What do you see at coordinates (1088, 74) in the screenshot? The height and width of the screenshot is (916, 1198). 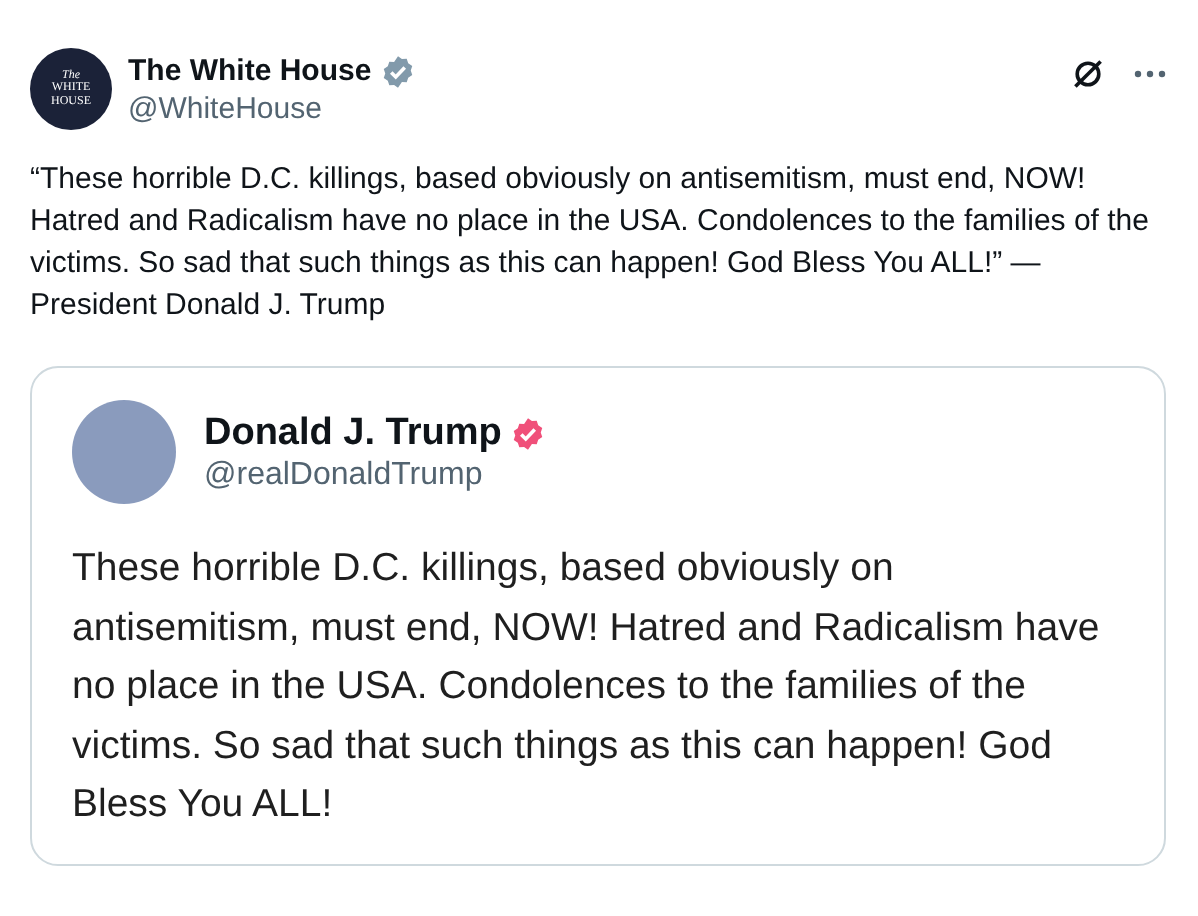 I see `slashed-circle-icon` at bounding box center [1088, 74].